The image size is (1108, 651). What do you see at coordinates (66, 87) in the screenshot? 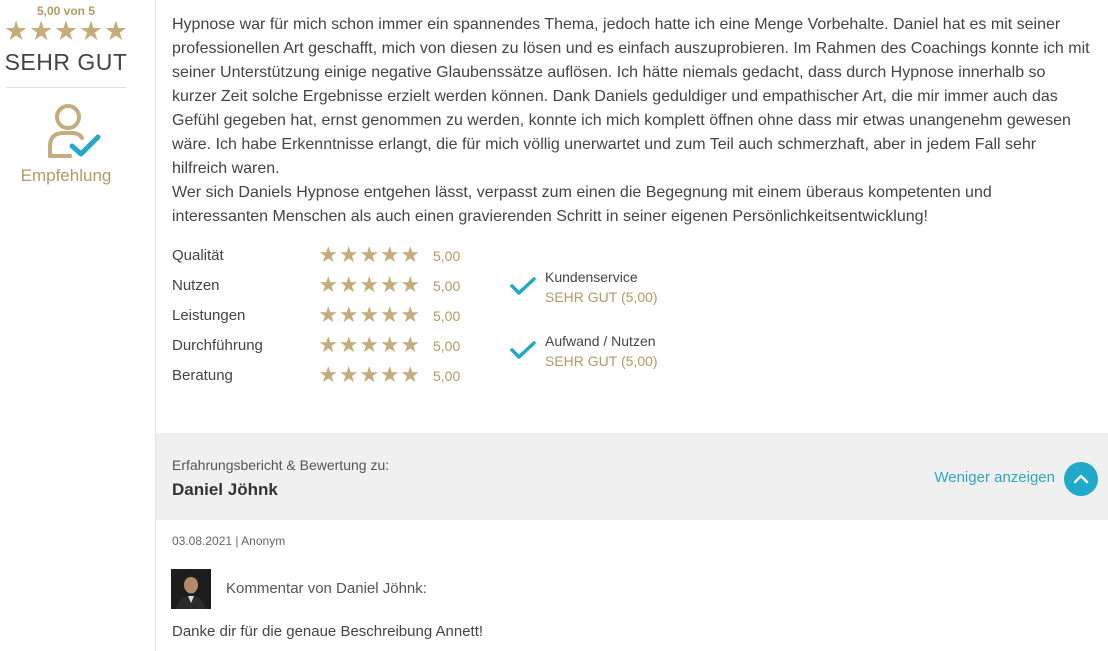
I see `sidebar-divider` at bounding box center [66, 87].